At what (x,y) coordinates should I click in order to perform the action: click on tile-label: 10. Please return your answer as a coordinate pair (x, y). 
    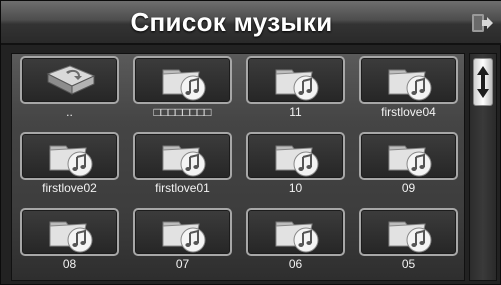
    Looking at the image, I should click on (295, 188).